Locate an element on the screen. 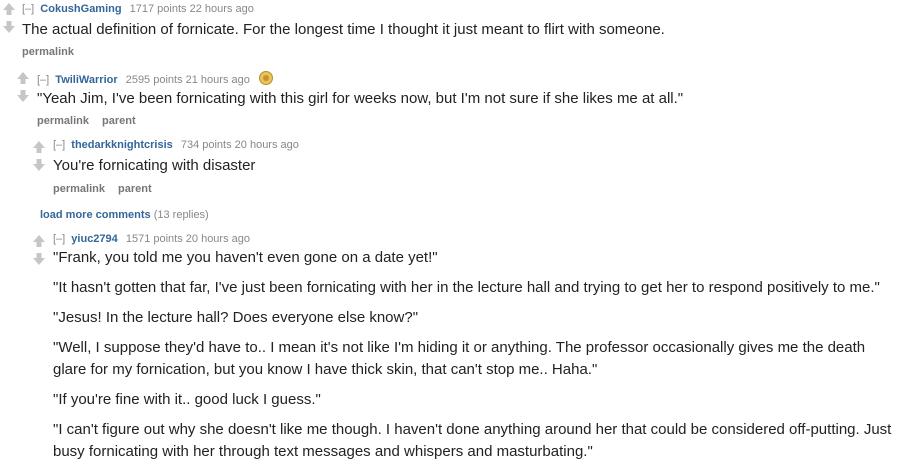 This screenshot has height=471, width=900. load-more-link: load more comments is located at coordinates (95, 215).